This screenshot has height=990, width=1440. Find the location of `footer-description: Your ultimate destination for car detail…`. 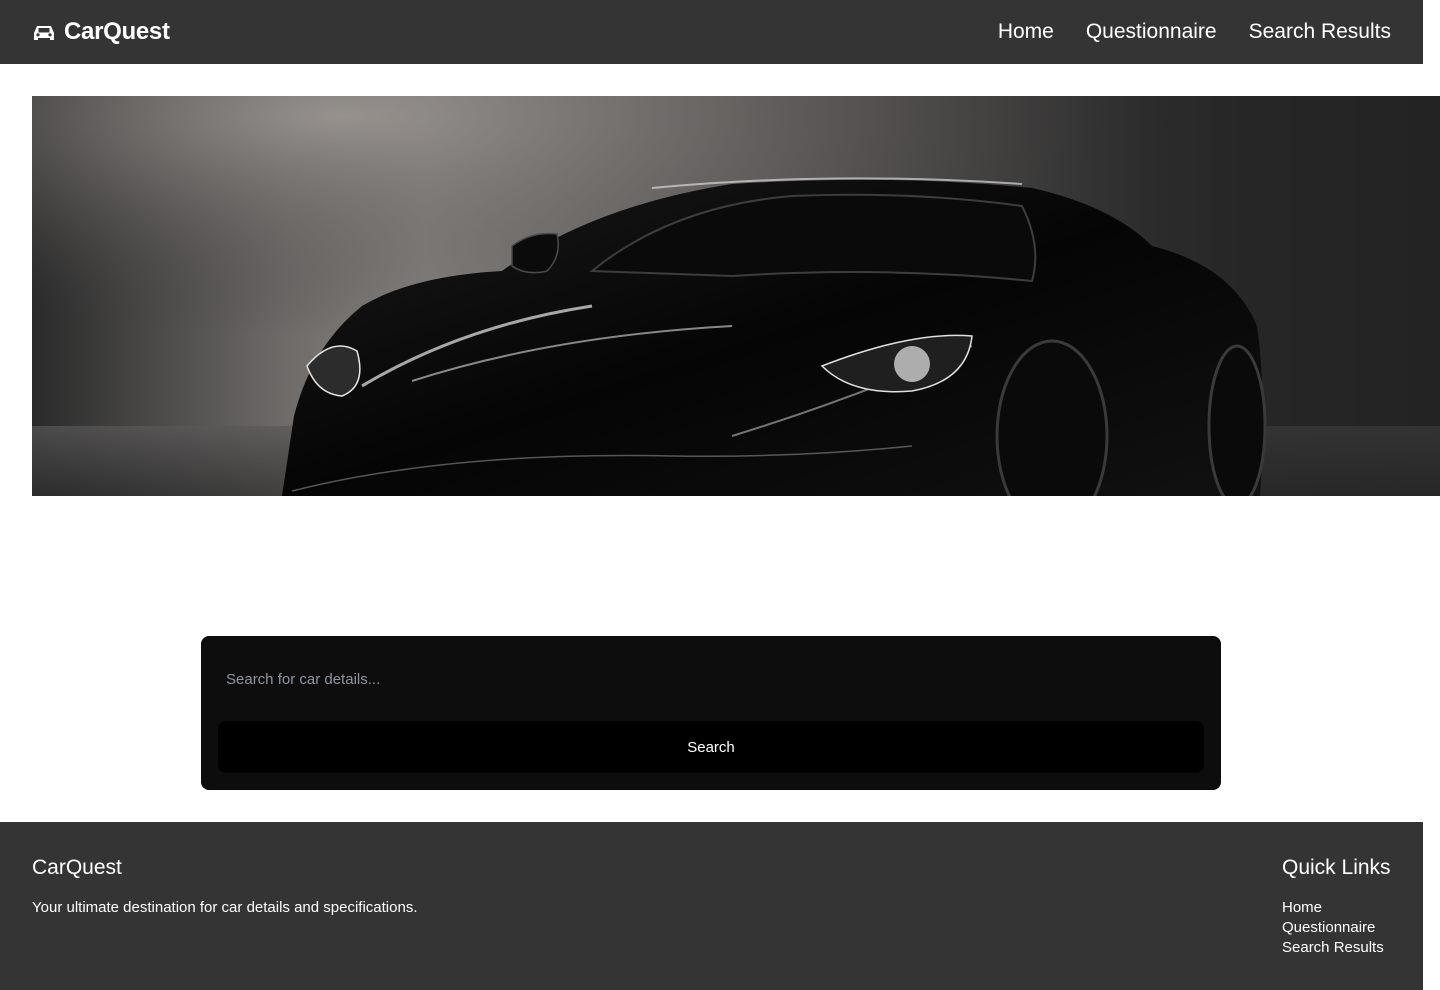

footer-description: Your ultimate destination for car detail… is located at coordinates (225, 907).